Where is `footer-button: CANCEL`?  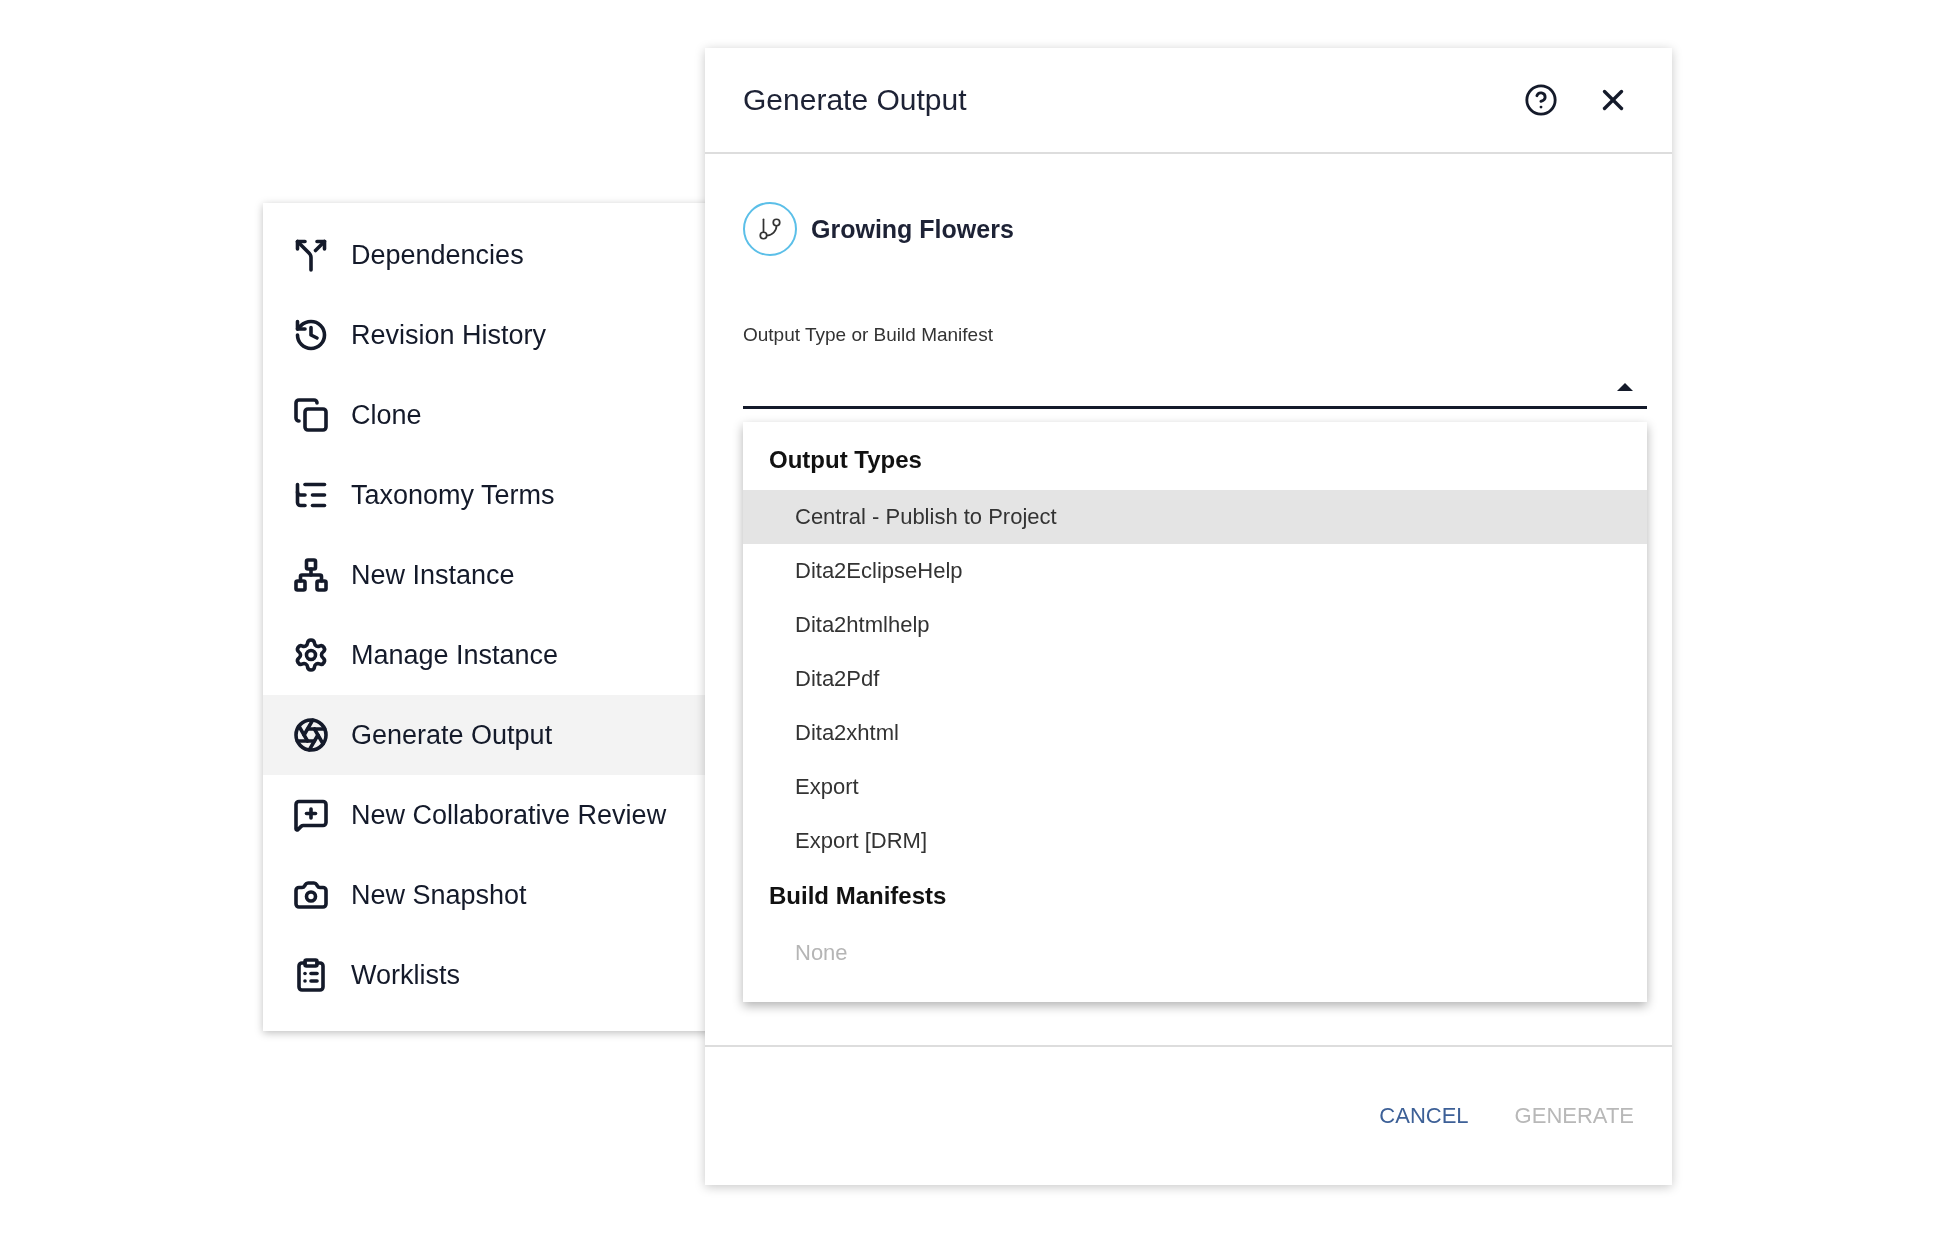
footer-button: CANCEL is located at coordinates (1424, 1116).